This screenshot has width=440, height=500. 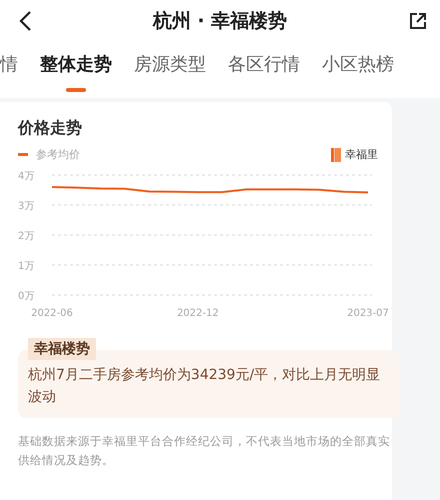 I want to click on brand-logo-icon, so click(x=336, y=155).